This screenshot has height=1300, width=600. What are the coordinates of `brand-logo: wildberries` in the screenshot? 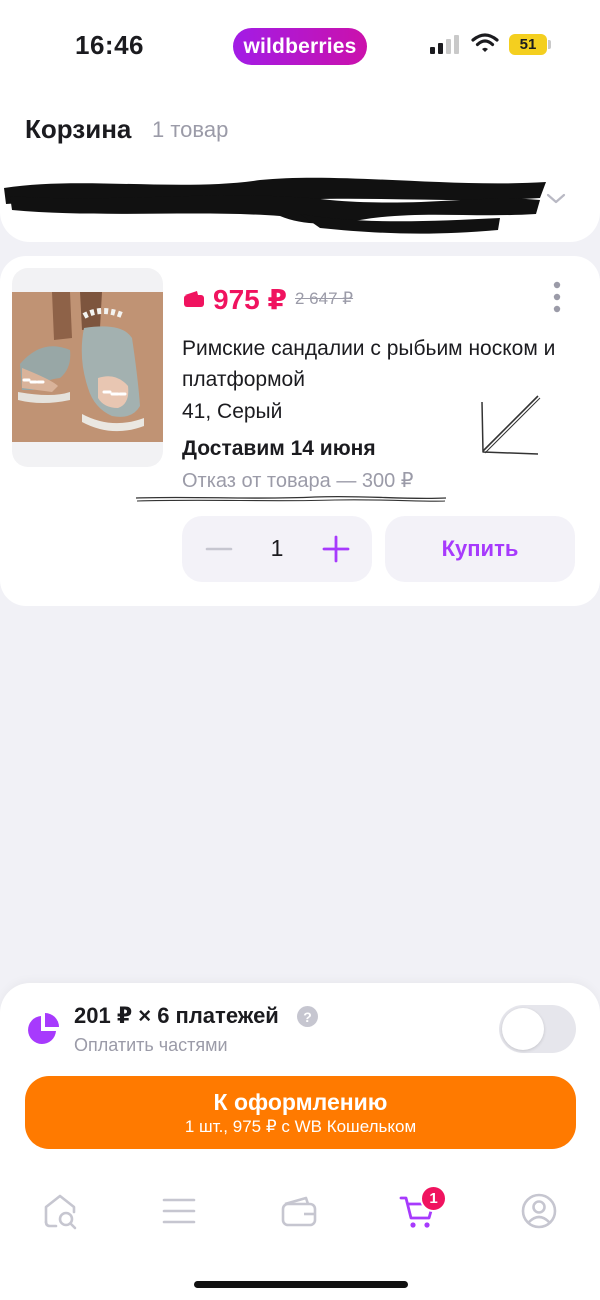 It's located at (300, 46).